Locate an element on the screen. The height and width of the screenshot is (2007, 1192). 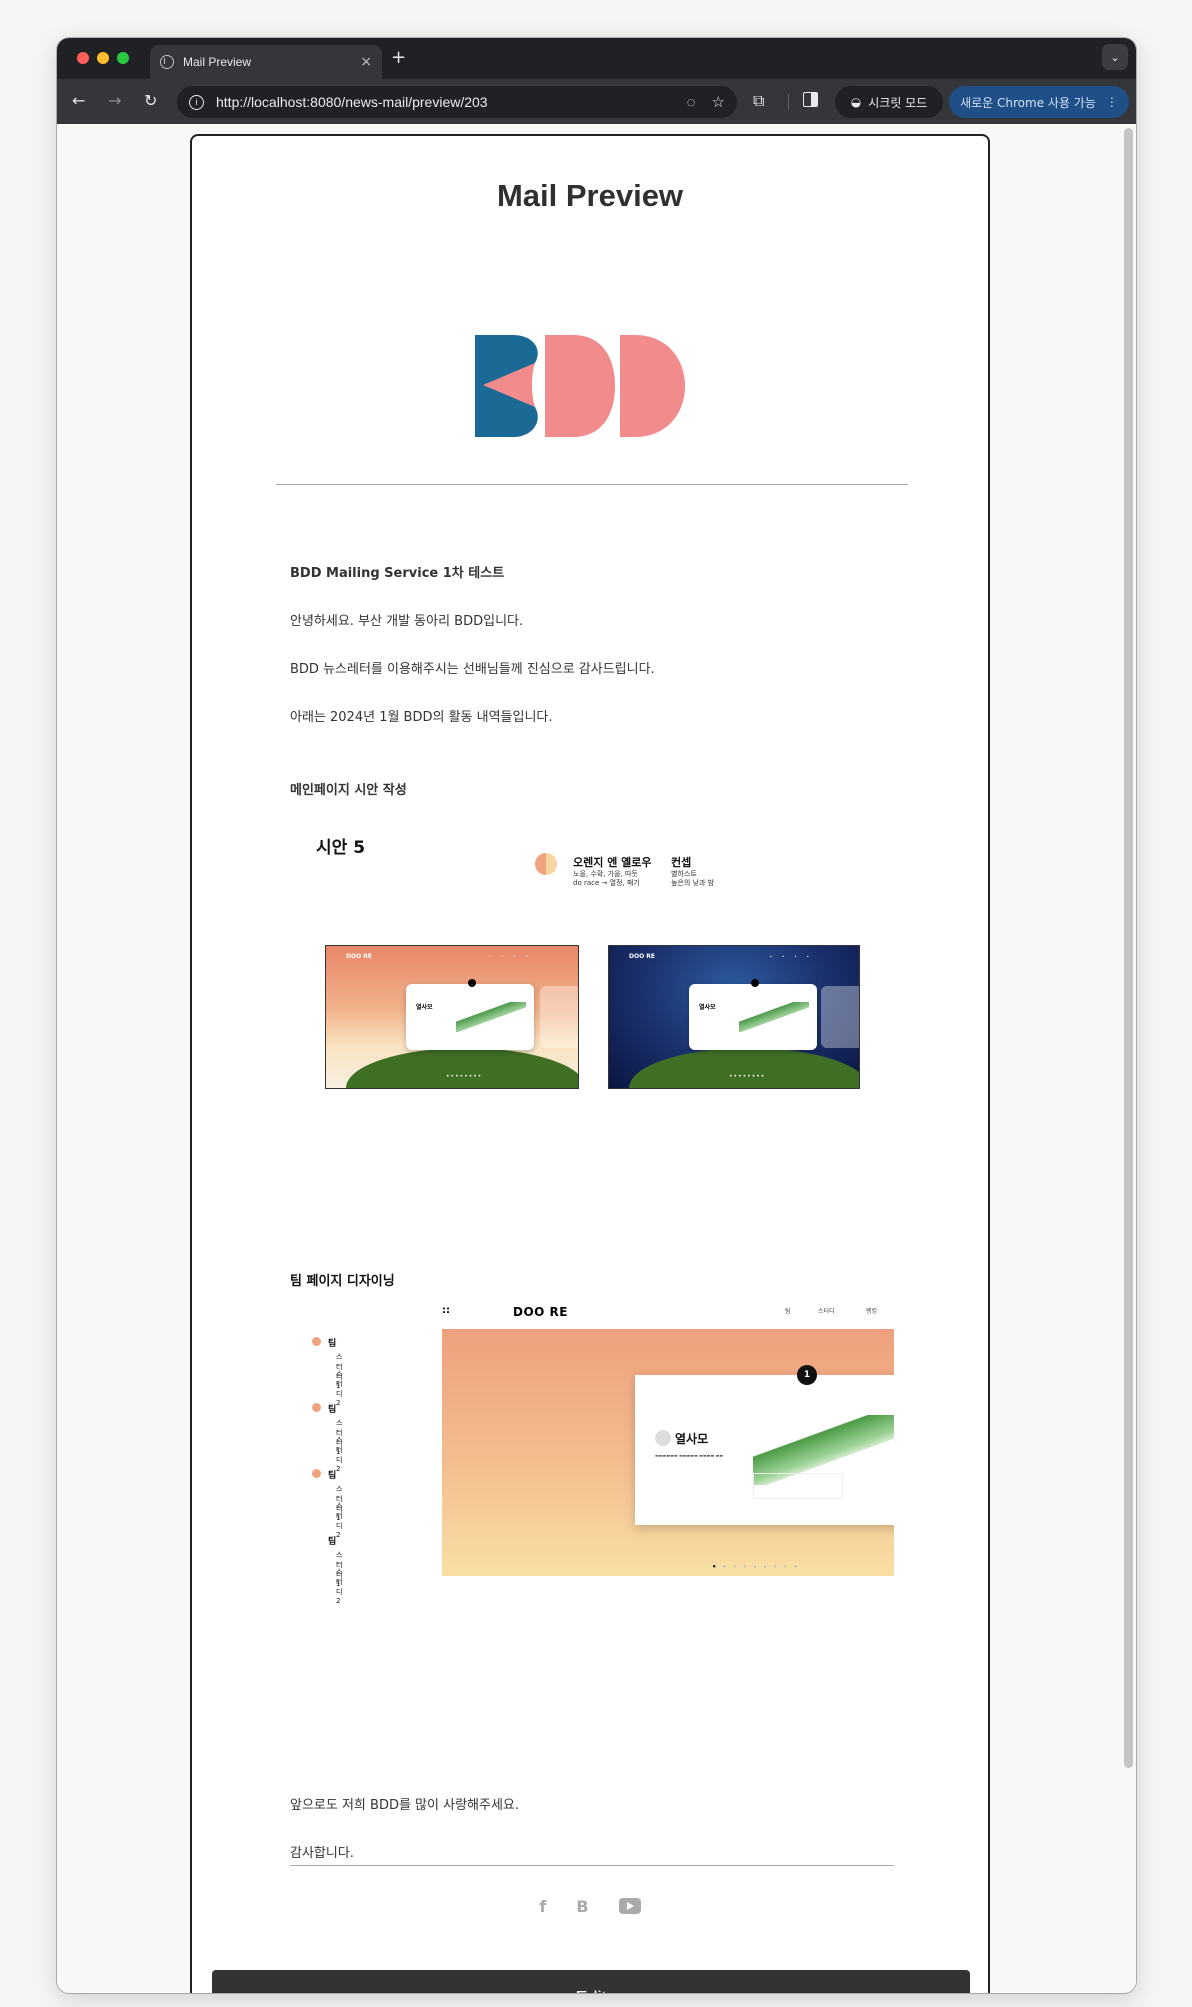
legend-color-line1: 노을, 수확, 가을, 따듯 is located at coordinates (605, 874).